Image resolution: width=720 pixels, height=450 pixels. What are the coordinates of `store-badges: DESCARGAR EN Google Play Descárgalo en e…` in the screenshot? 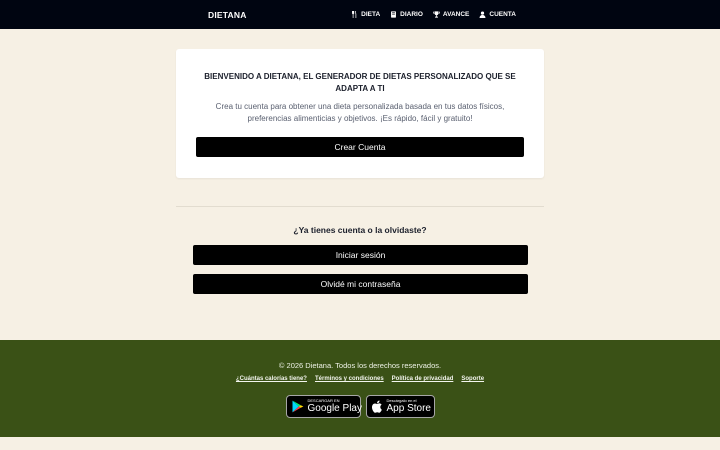 It's located at (360, 406).